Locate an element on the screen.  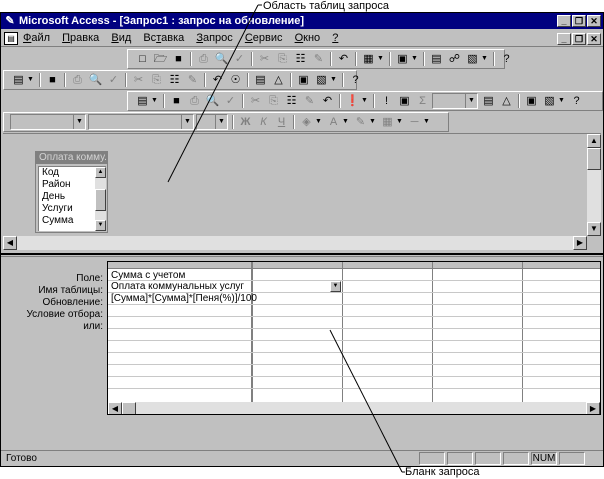
office-links-dropdown-icon: ▼ is located at coordinates (381, 59).